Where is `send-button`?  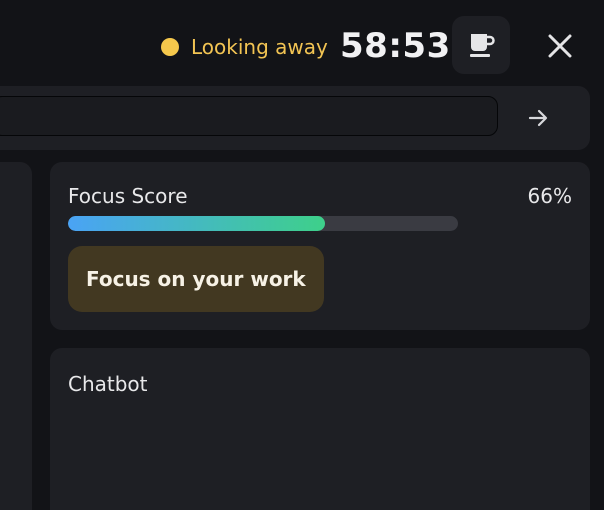 send-button is located at coordinates (538, 118).